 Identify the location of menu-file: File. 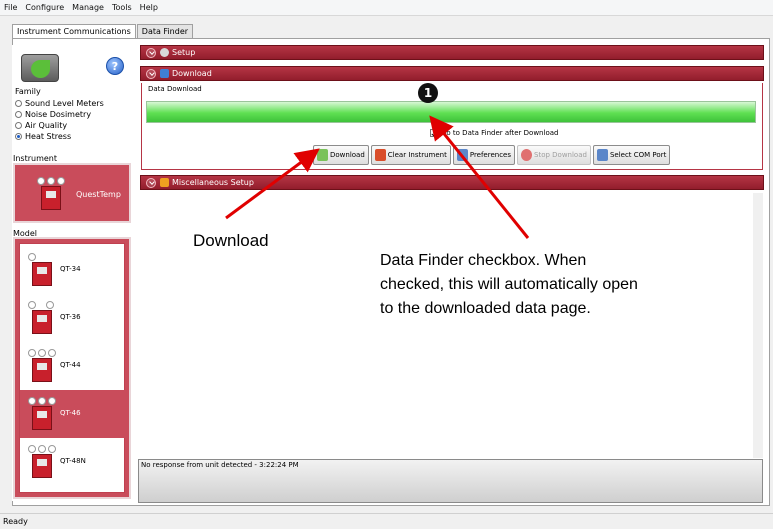
(10, 7).